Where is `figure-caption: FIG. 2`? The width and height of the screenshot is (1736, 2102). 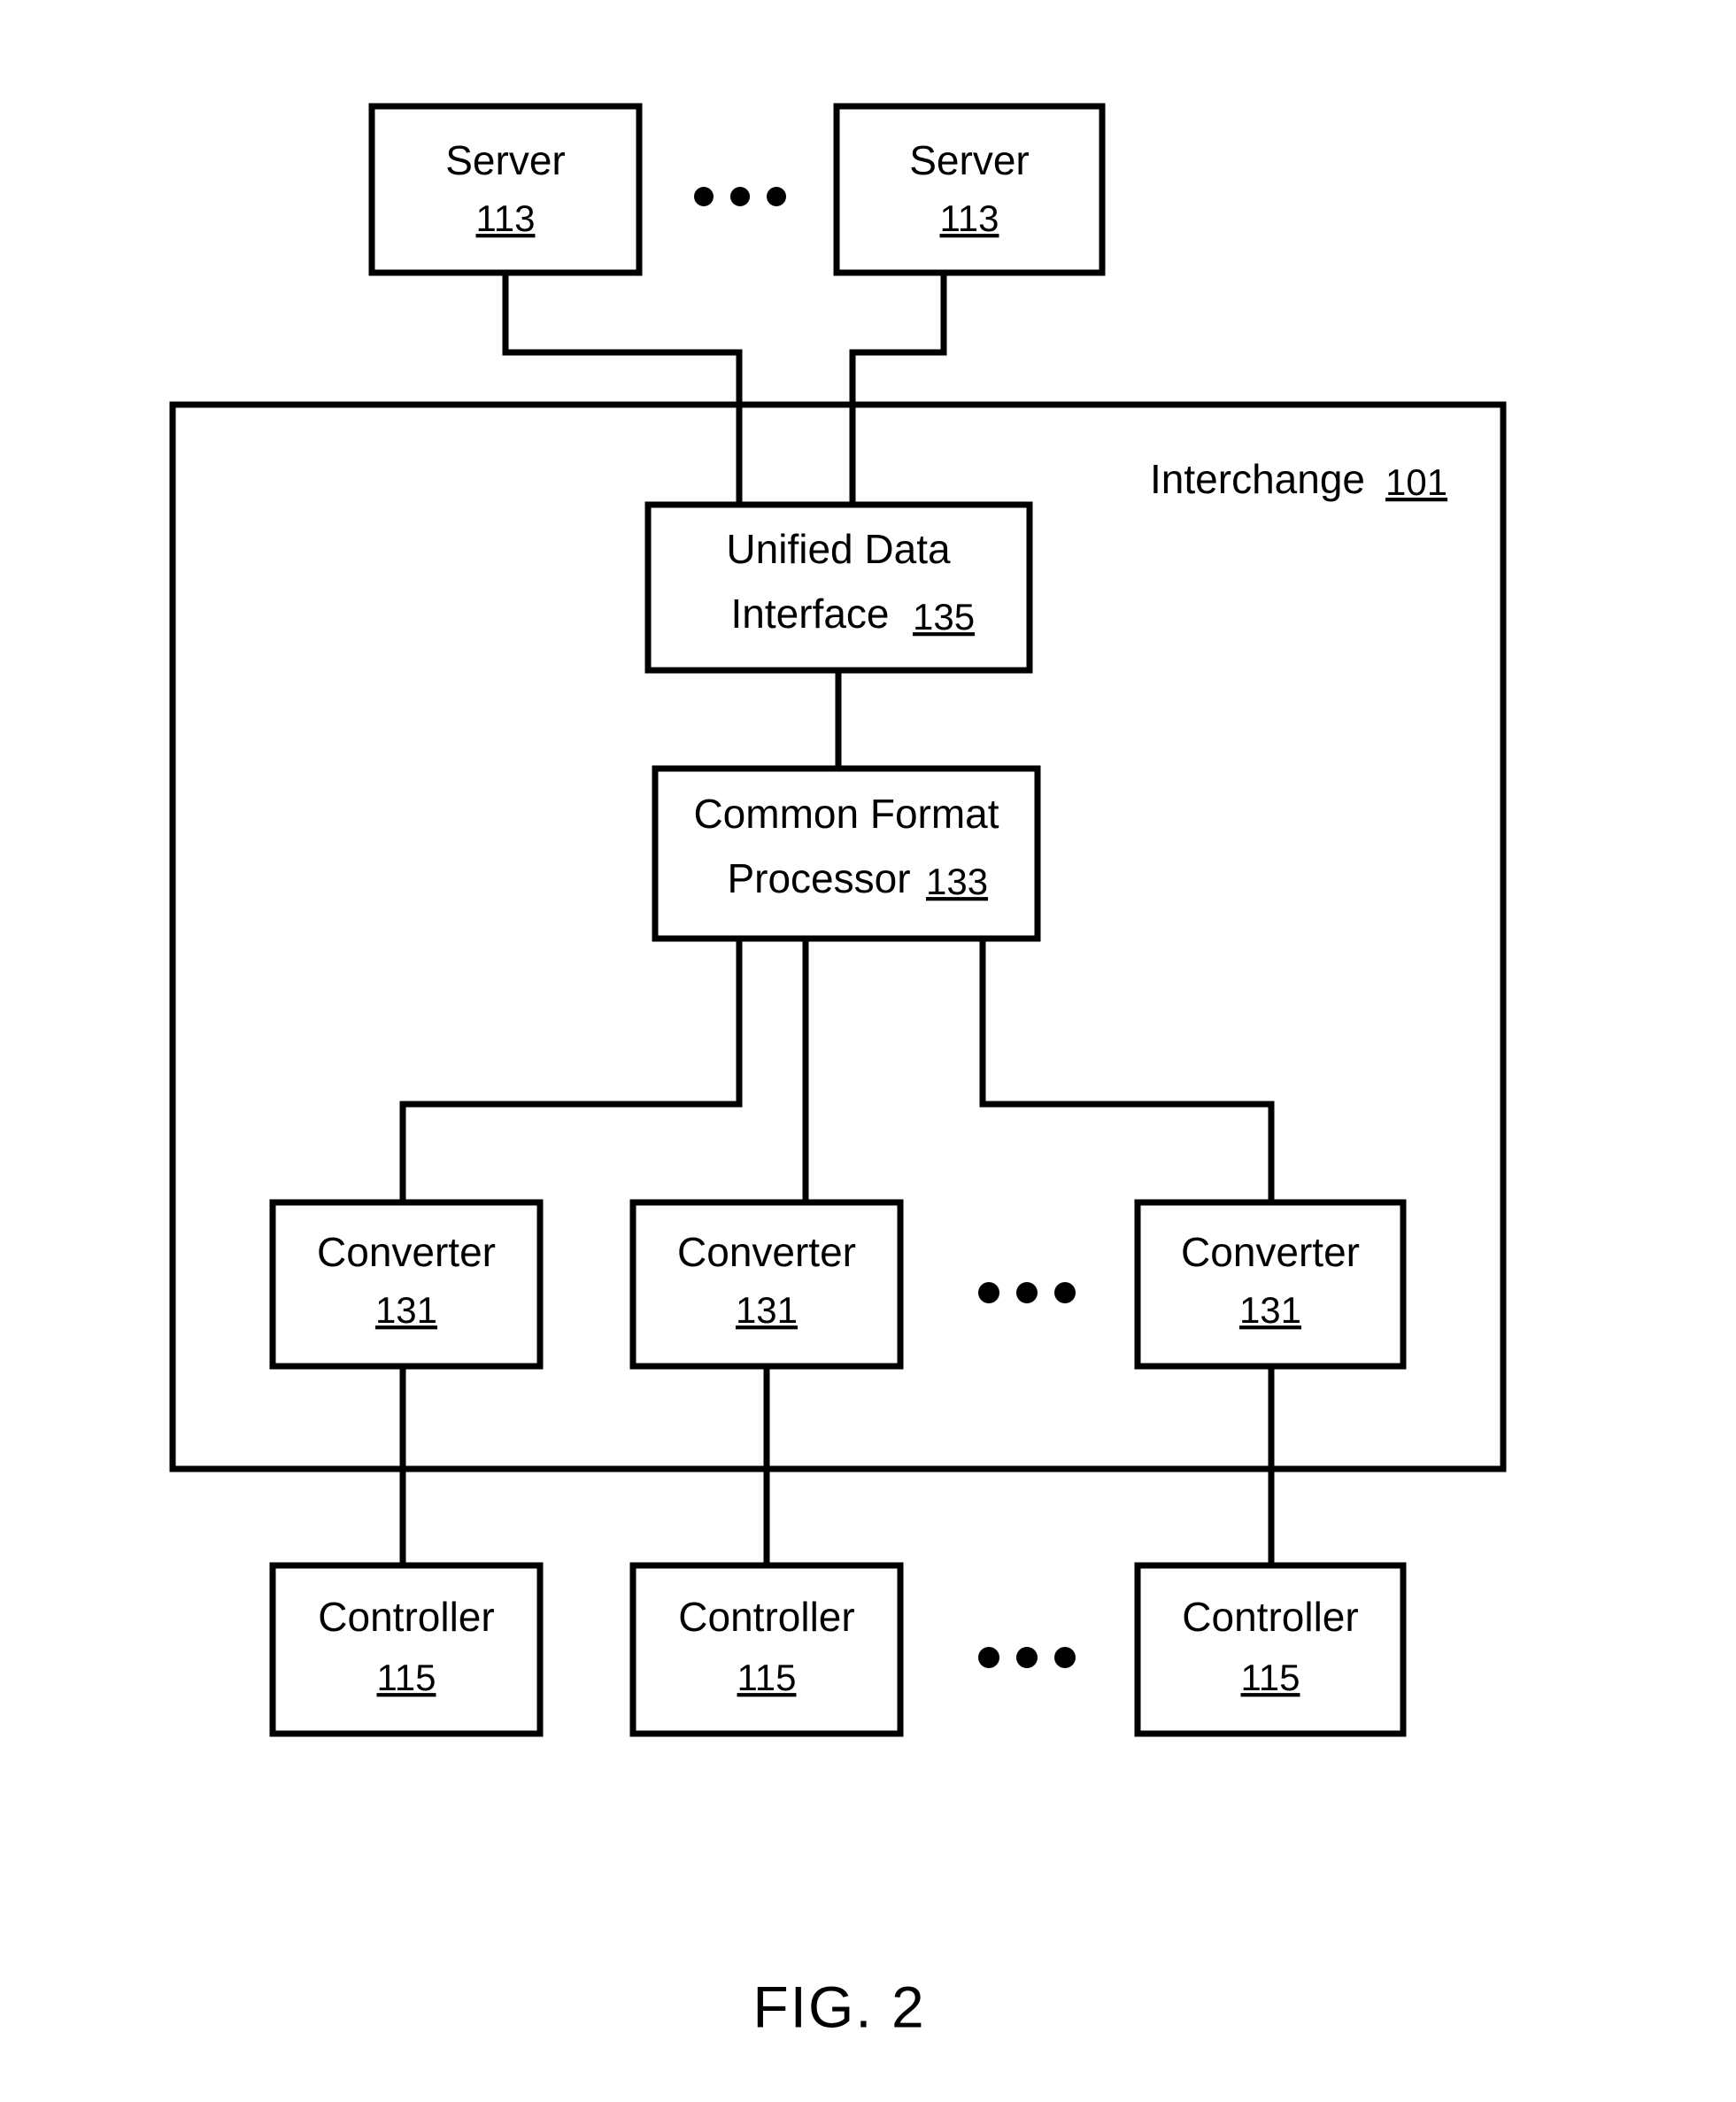 figure-caption: FIG. 2 is located at coordinates (839, 2006).